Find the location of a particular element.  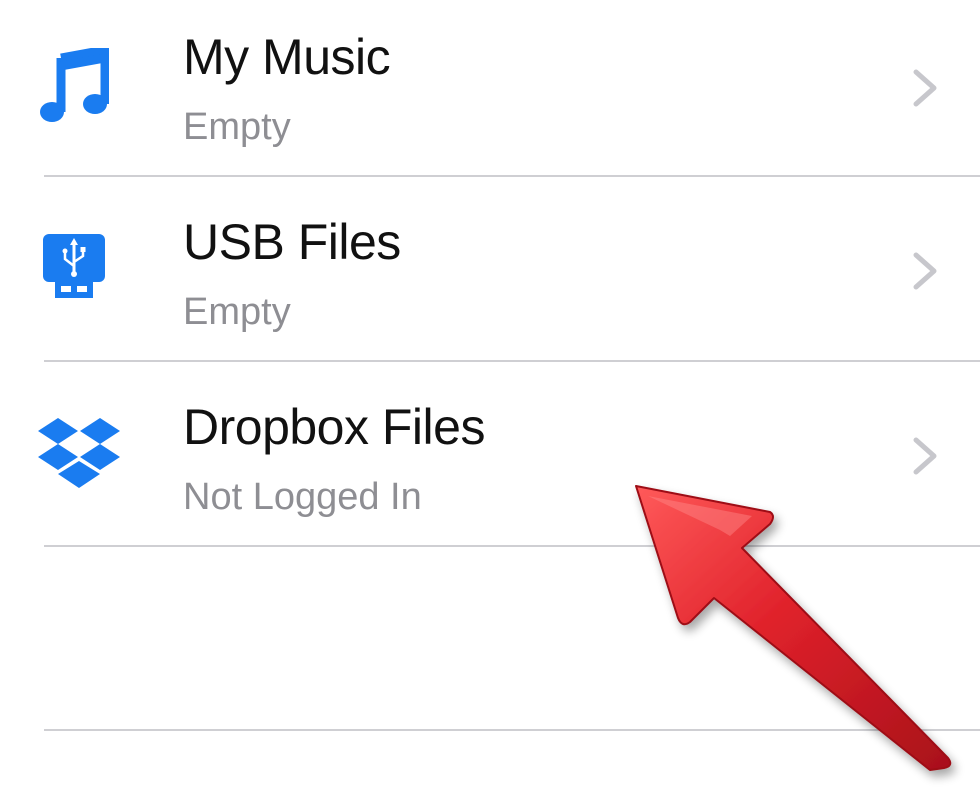

item-title: Dropbox Files is located at coordinates (334, 427).